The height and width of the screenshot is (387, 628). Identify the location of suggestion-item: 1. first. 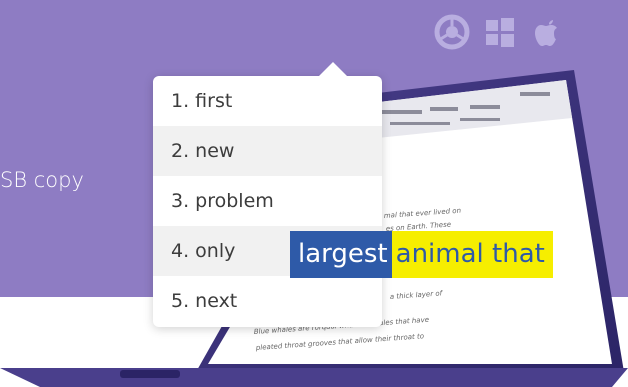
(267, 101).